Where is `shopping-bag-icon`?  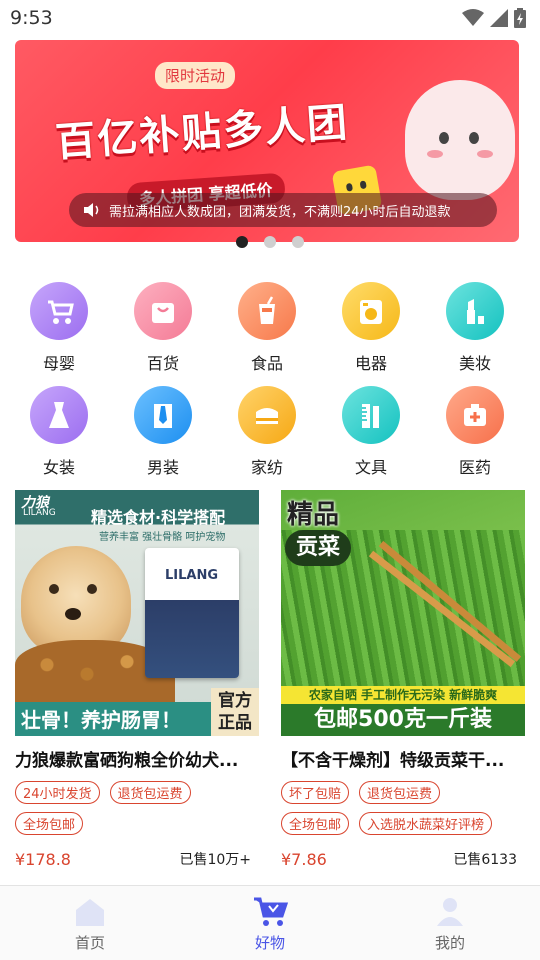 shopping-bag-icon is located at coordinates (163, 311).